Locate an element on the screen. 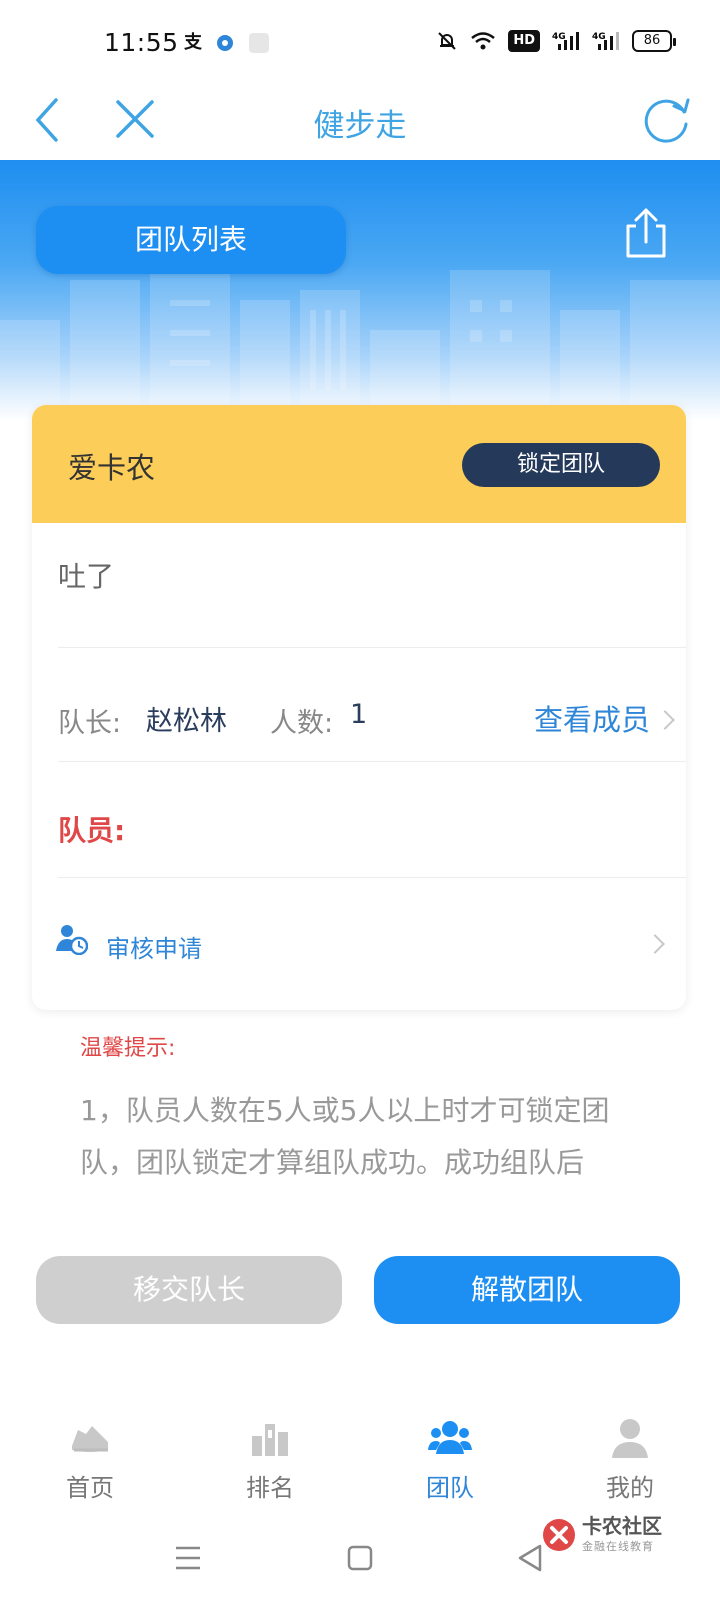  tips-body: 1，队员人数在5人或5人以上时才可锁定团队，团队锁定才算组队成功。成功组队后 is located at coordinates (345, 1136).